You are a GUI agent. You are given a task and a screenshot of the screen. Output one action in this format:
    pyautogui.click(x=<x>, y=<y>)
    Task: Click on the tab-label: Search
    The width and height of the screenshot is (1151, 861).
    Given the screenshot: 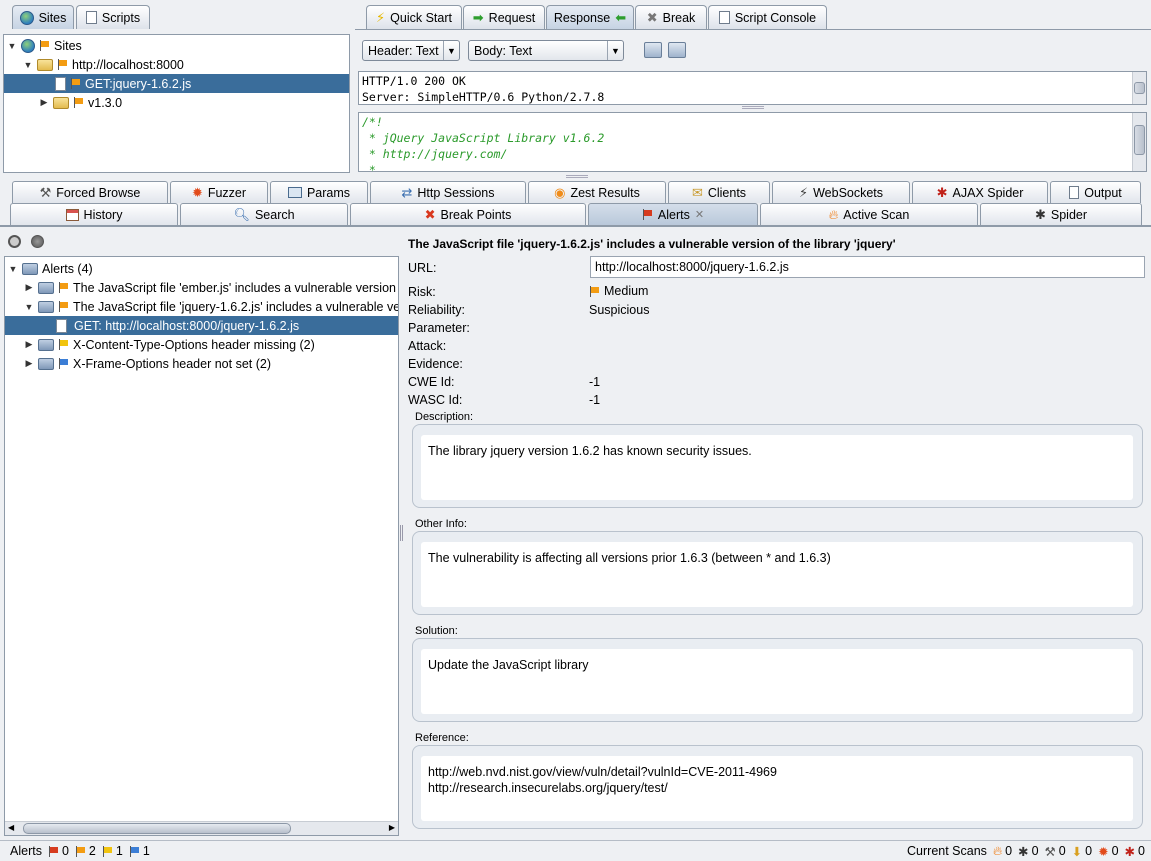 What is the action you would take?
    pyautogui.click(x=274, y=214)
    